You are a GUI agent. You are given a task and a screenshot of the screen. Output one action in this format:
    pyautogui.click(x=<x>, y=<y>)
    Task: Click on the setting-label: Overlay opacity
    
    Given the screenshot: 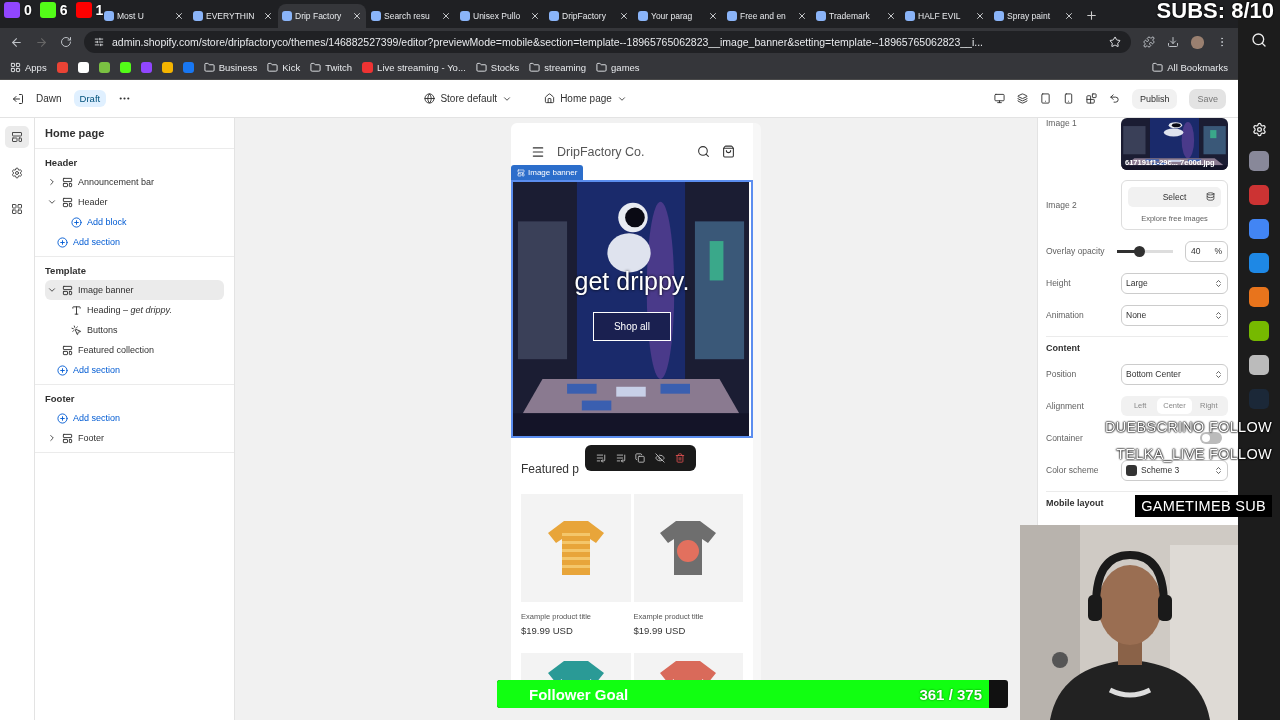 What is the action you would take?
    pyautogui.click(x=1075, y=251)
    